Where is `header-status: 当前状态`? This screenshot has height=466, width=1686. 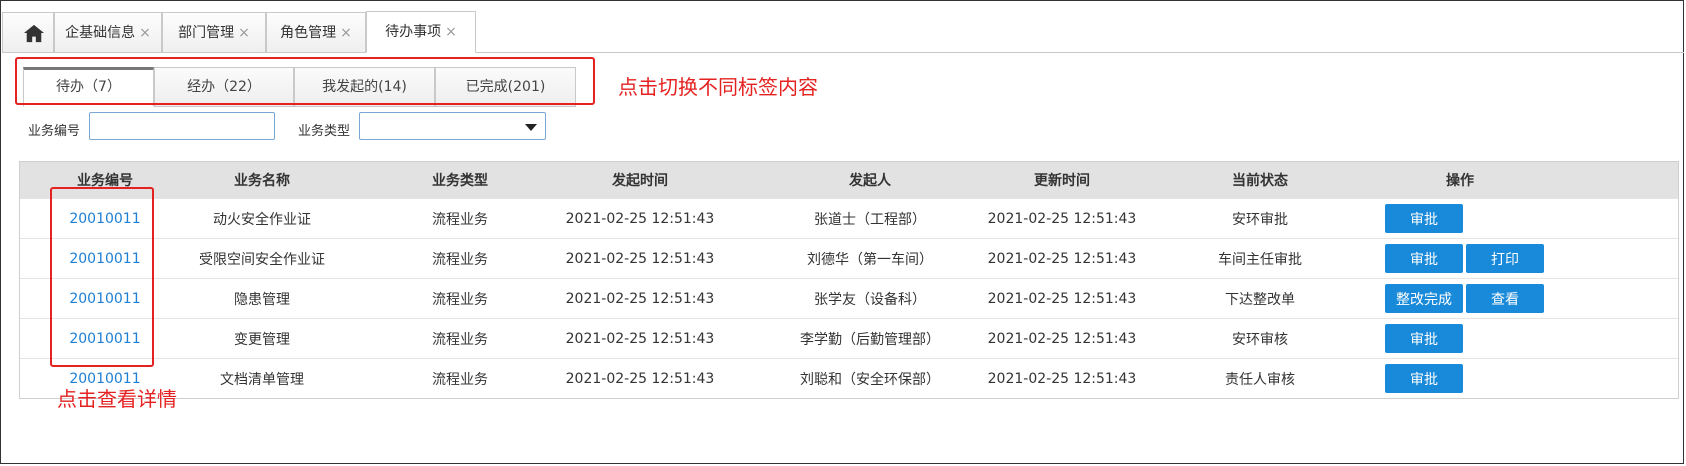 header-status: 当前状态 is located at coordinates (1260, 181).